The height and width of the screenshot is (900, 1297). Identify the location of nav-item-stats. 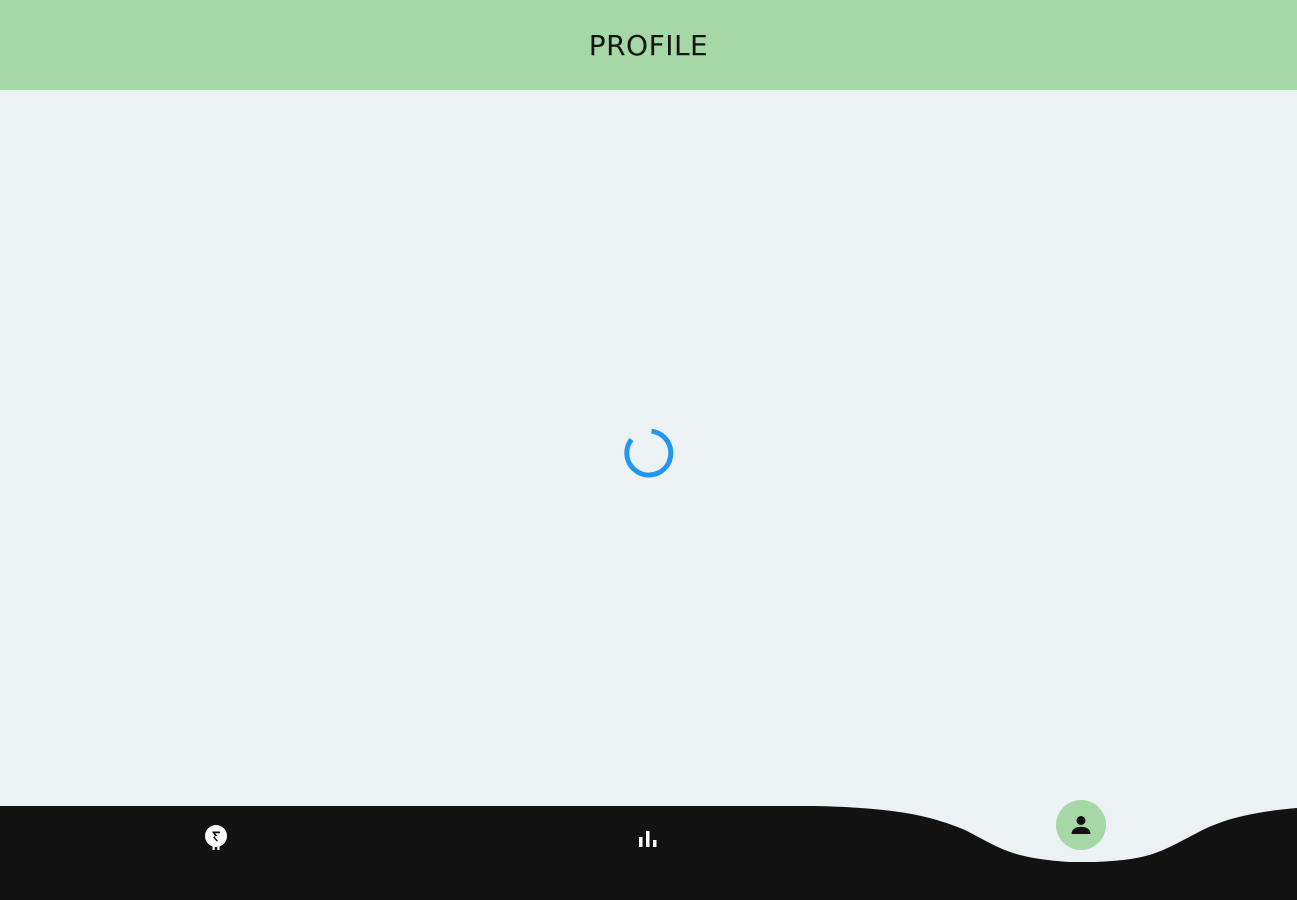
(648, 839).